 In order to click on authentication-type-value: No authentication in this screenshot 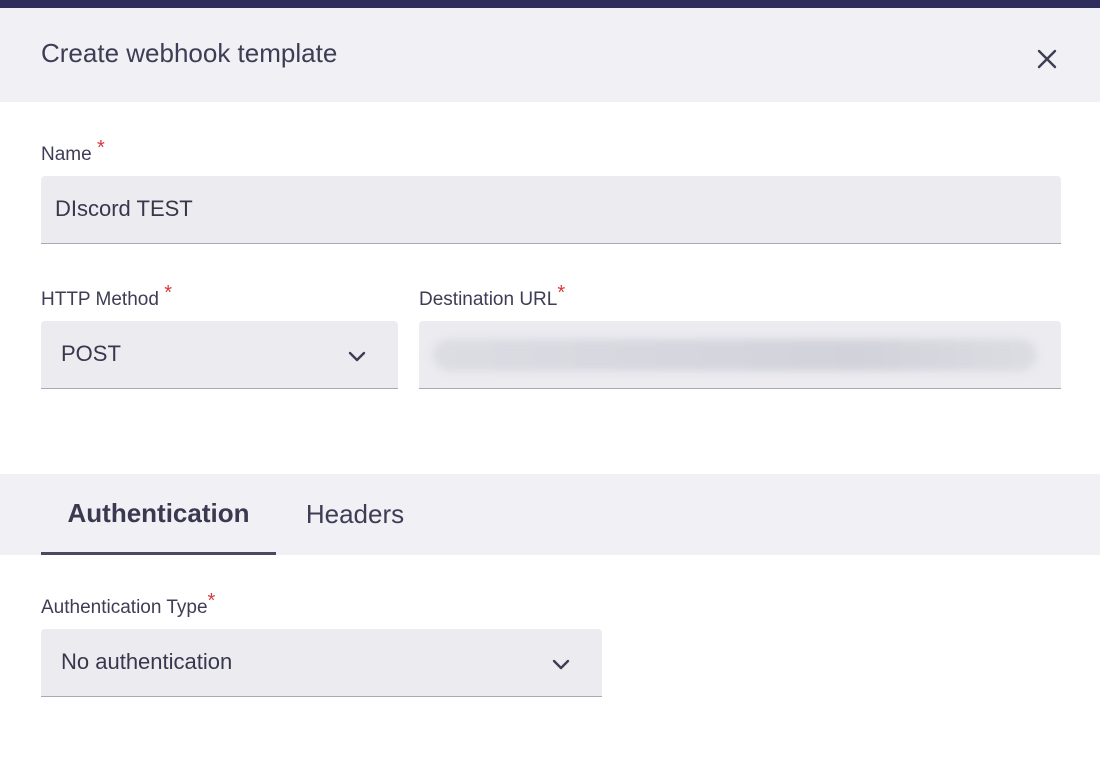, I will do `click(147, 661)`.